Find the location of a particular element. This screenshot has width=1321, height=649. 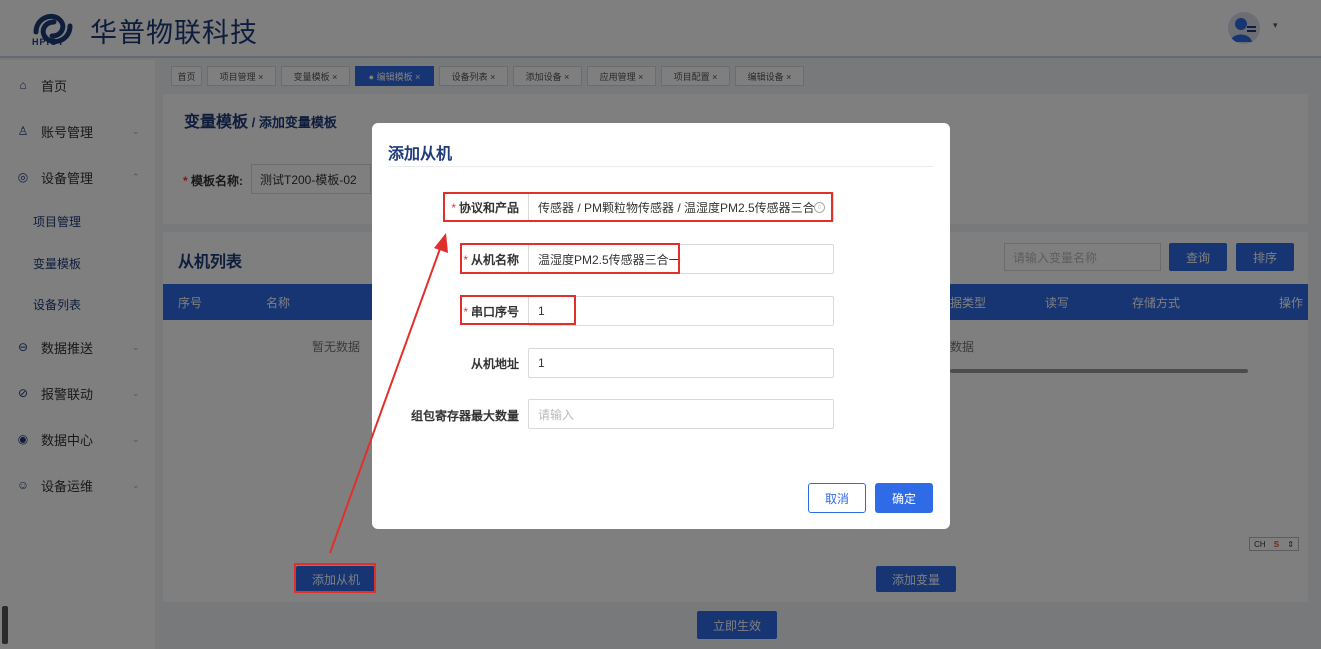

annotation-arrow-line is located at coordinates (385, 399).